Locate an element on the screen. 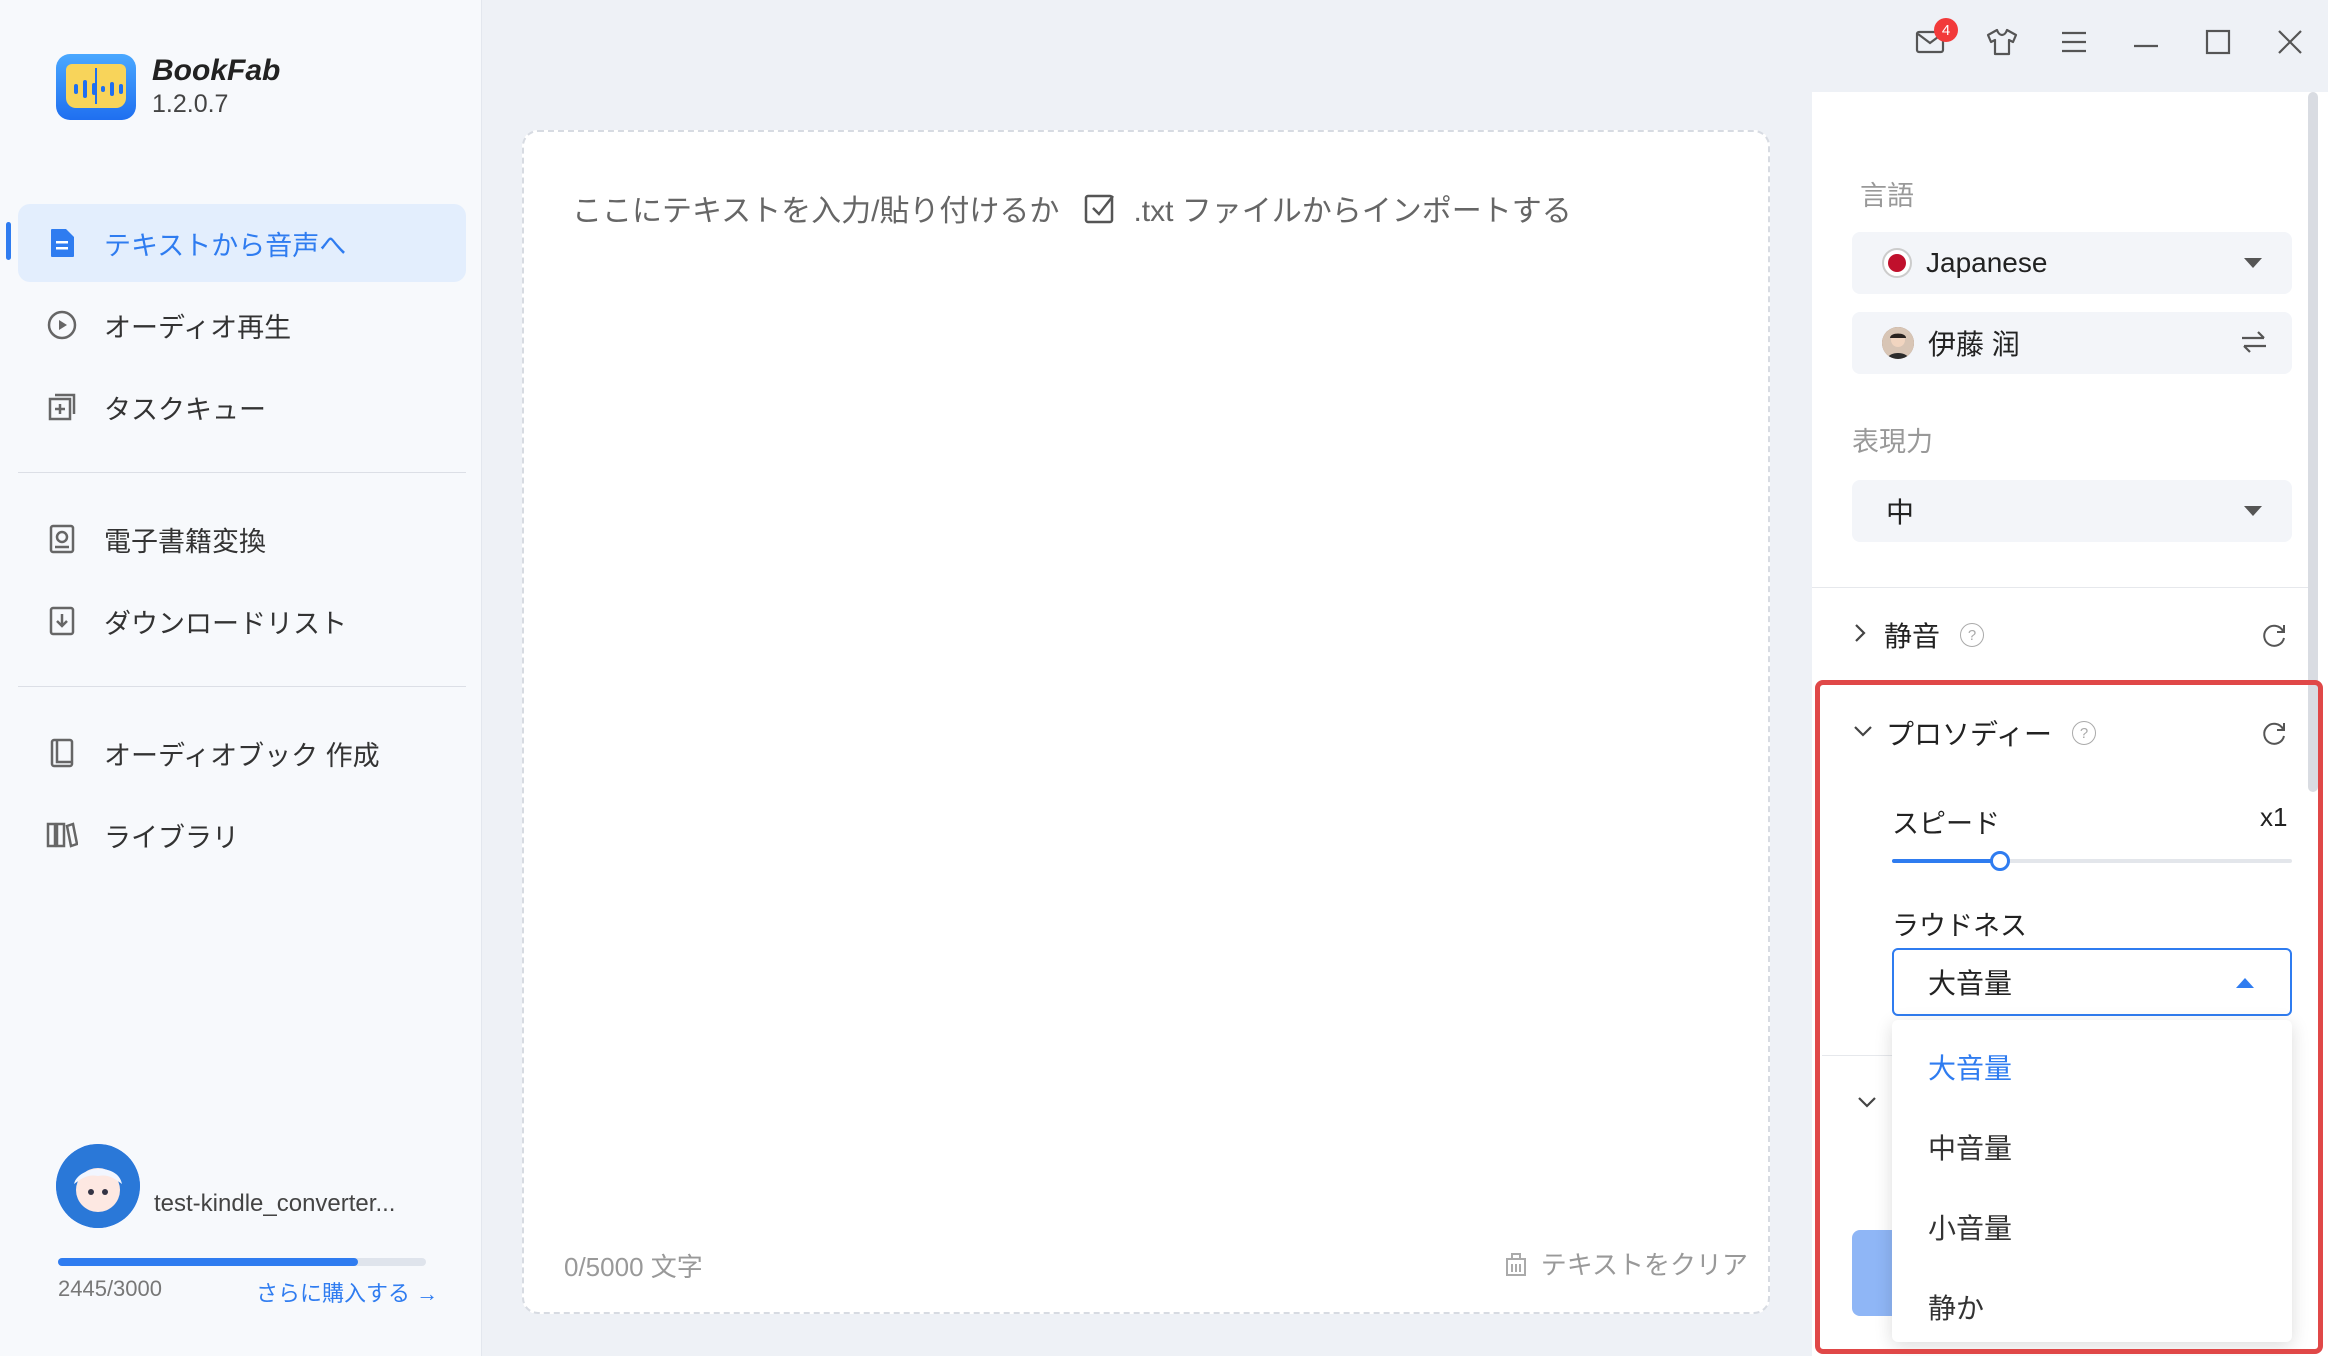 This screenshot has width=2328, height=1356. nav-item-text-to-speech: テキストから音声へ is located at coordinates (242, 243).